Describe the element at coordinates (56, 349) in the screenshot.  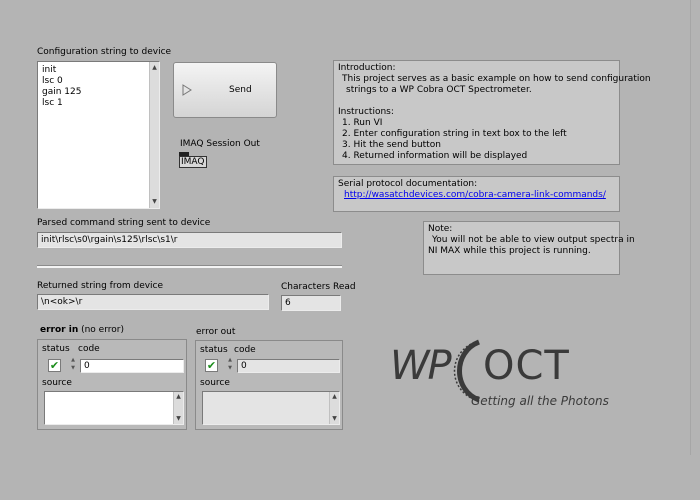
I see `error-in-status-label: status` at that location.